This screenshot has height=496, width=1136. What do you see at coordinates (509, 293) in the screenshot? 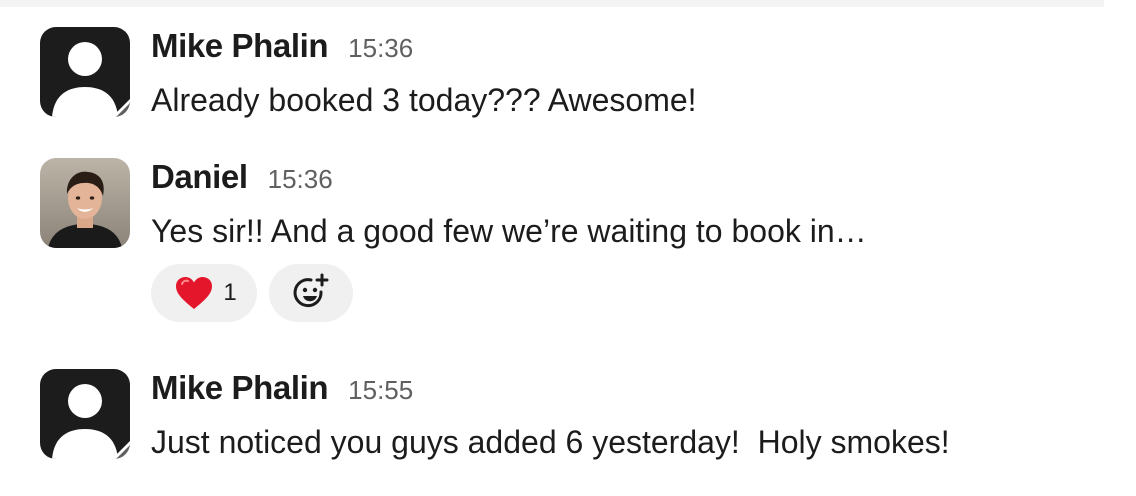
I see `reactions-bar: 1` at bounding box center [509, 293].